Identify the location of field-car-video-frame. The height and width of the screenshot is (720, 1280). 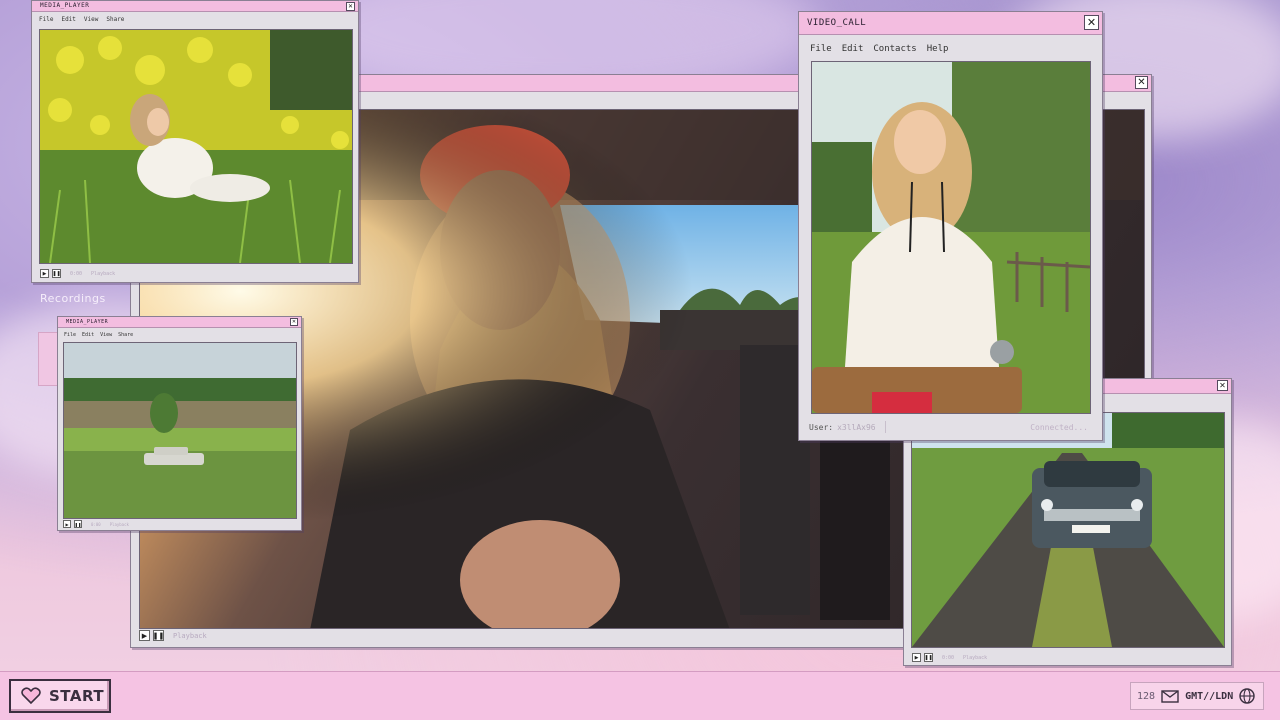
(180, 430).